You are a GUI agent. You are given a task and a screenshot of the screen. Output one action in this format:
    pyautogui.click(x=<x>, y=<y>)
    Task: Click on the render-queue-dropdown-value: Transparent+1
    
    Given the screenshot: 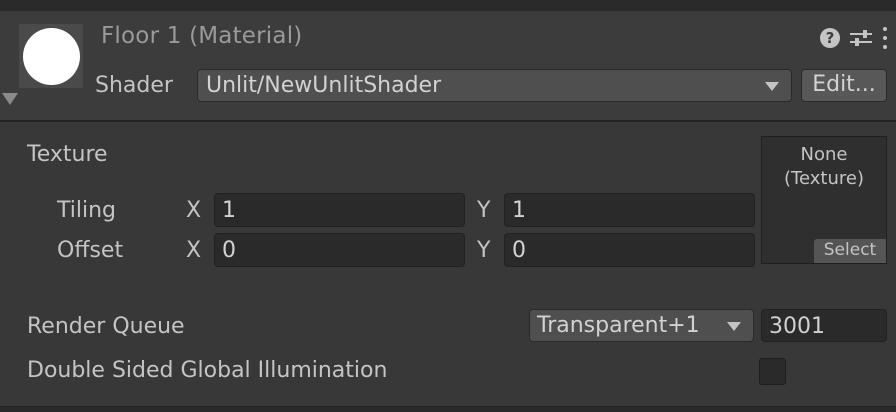 What is the action you would take?
    pyautogui.click(x=618, y=325)
    